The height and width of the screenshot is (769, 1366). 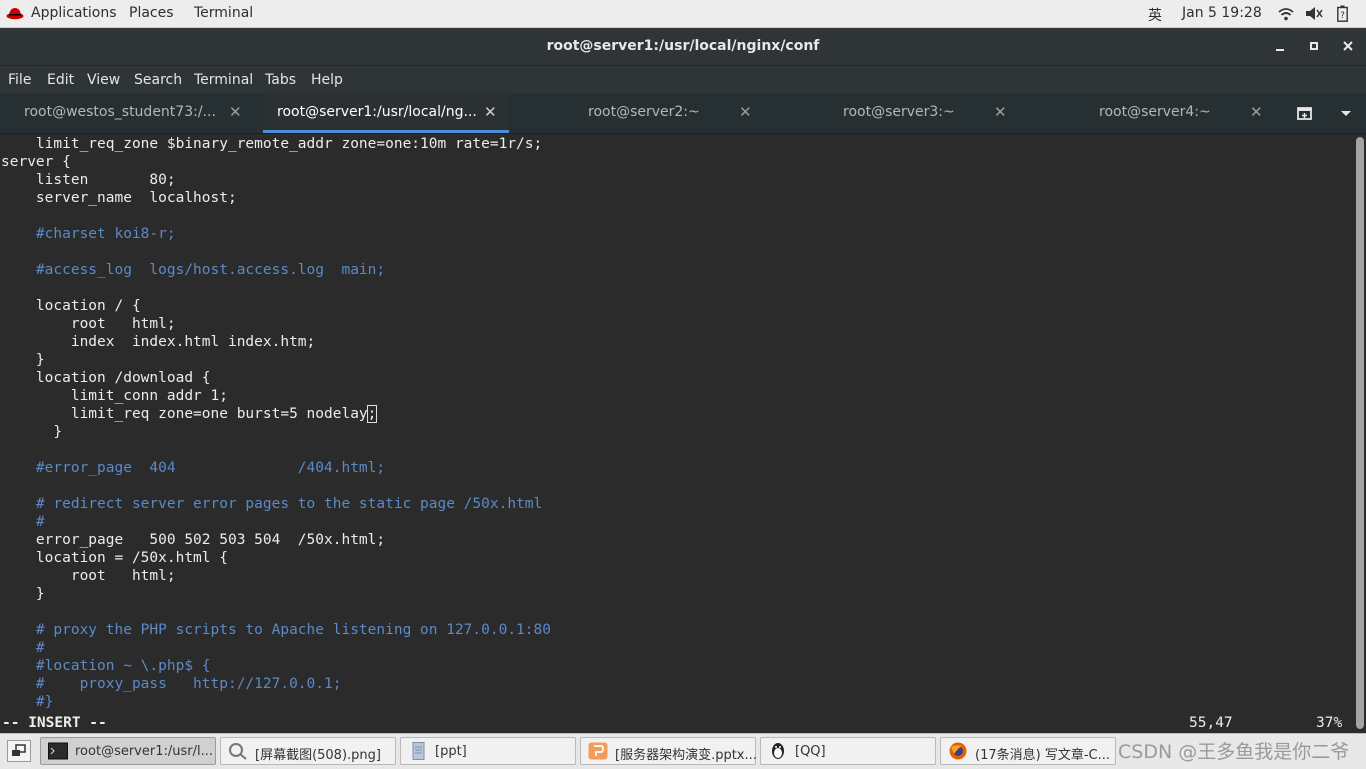 What do you see at coordinates (280, 80) in the screenshot?
I see `menu-tabs: Tabs` at bounding box center [280, 80].